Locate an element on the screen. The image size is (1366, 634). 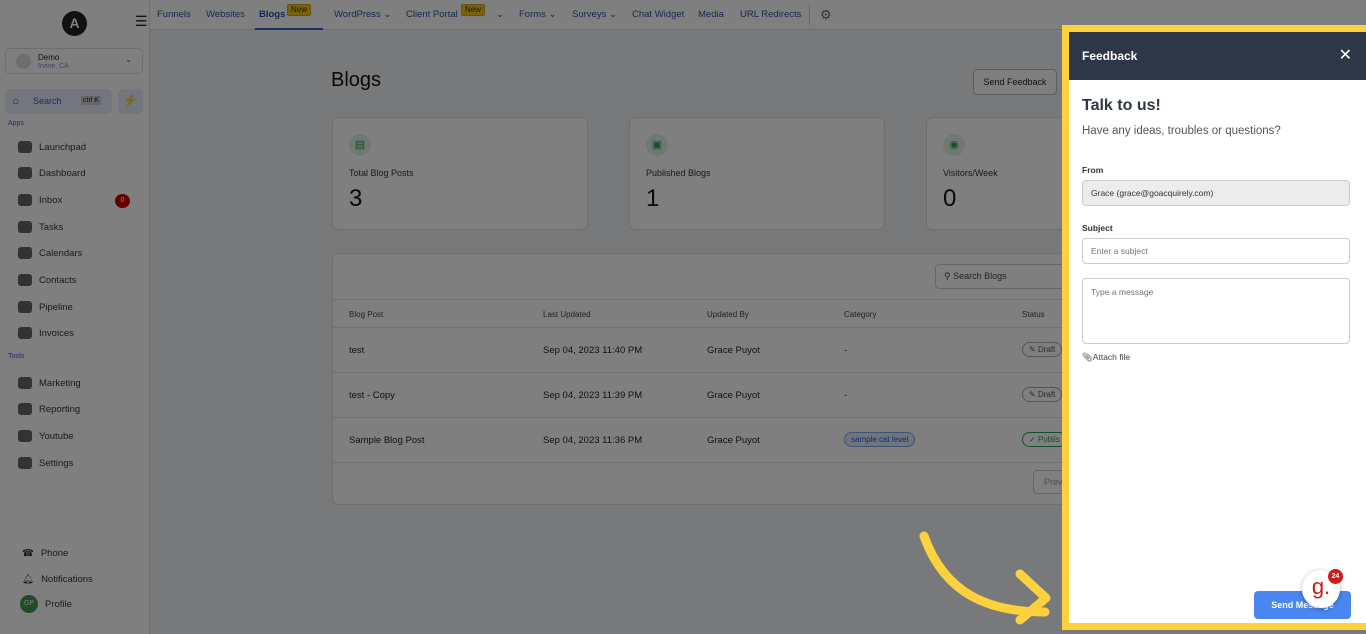
from-label: From is located at coordinates (1093, 170).